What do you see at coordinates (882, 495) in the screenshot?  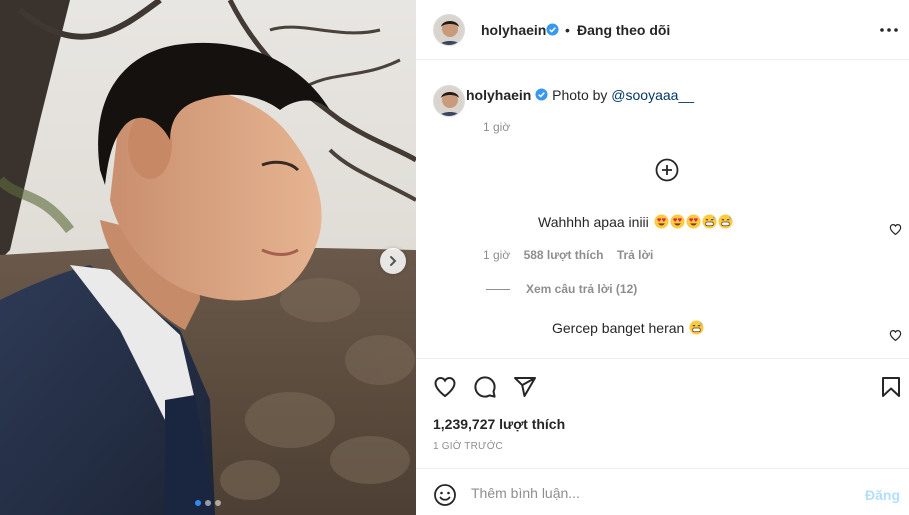 I see `post-comment-button: Đăng` at bounding box center [882, 495].